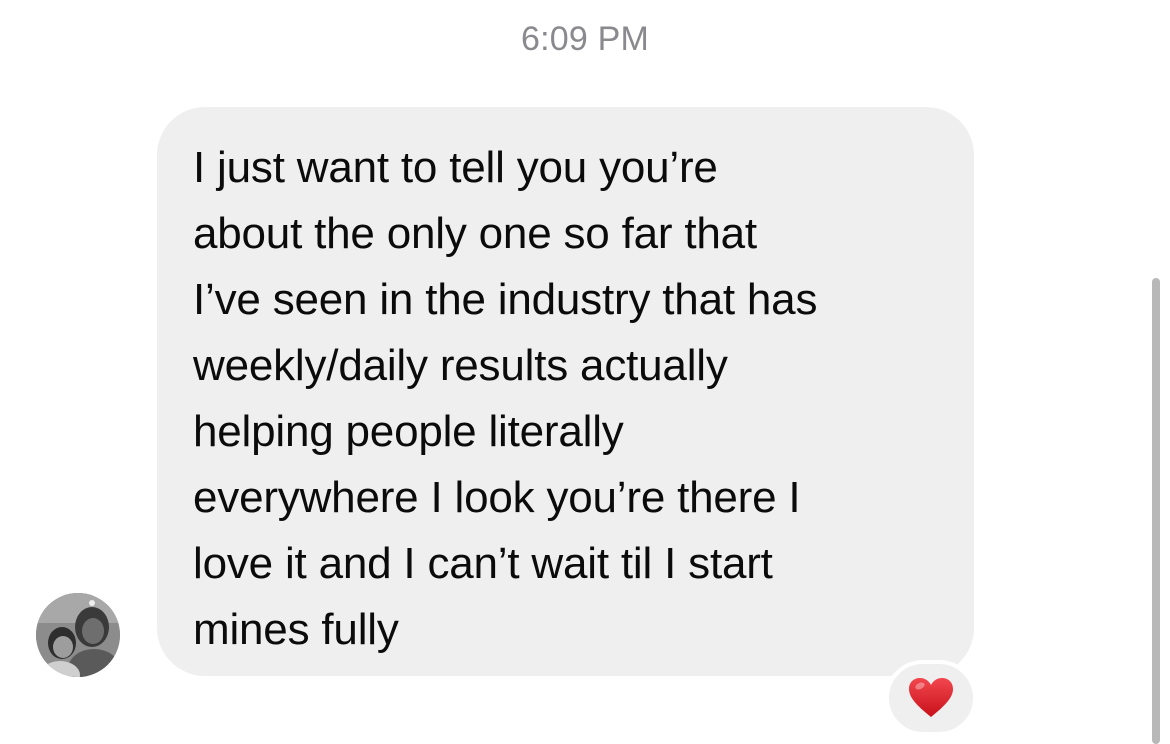  I want to click on reaction-badge, so click(931, 698).